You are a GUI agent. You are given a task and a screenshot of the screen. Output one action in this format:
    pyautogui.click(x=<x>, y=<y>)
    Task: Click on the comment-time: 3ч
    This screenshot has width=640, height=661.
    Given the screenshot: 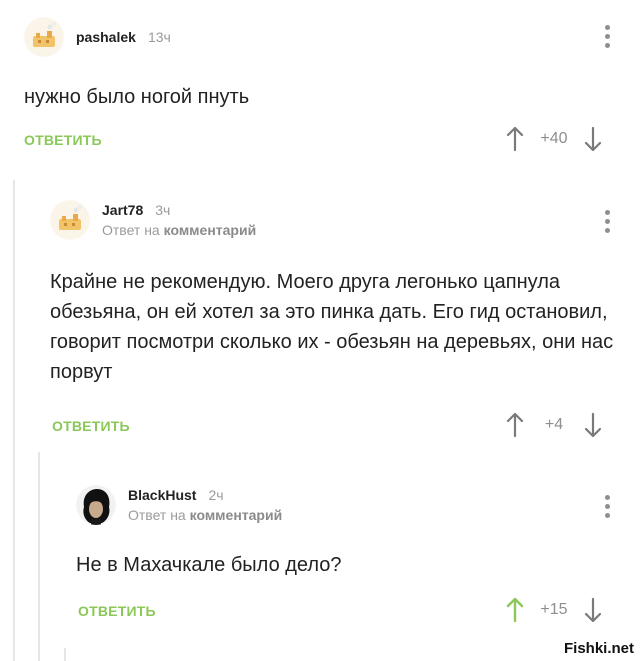 What is the action you would take?
    pyautogui.click(x=163, y=210)
    